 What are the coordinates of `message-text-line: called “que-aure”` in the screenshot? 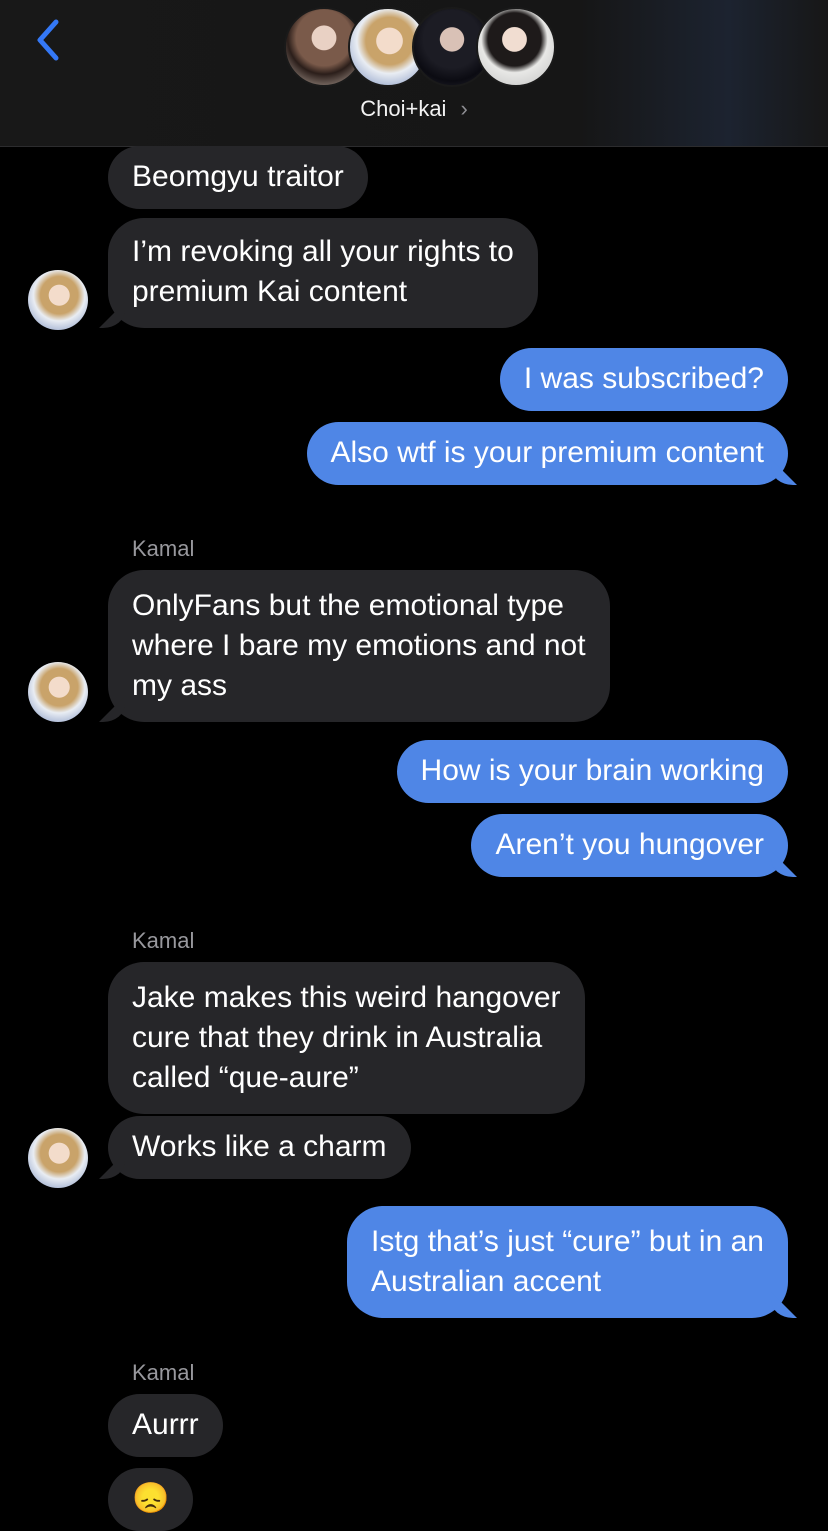 It's located at (245, 1077).